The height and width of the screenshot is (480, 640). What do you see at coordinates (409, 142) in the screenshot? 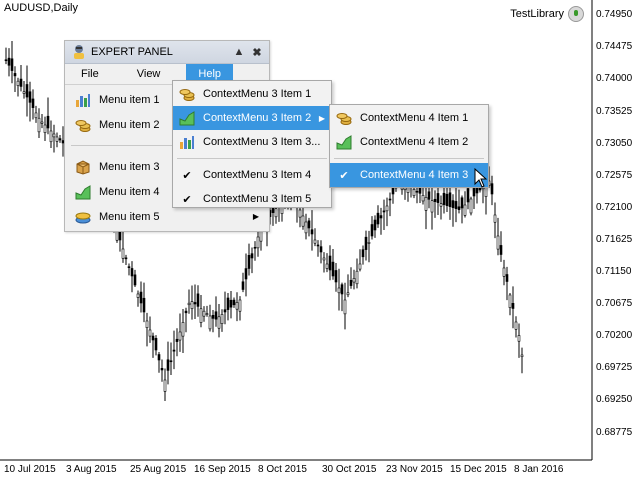
I see `ctx4-item-2: ContextMenu 4 Item 2` at bounding box center [409, 142].